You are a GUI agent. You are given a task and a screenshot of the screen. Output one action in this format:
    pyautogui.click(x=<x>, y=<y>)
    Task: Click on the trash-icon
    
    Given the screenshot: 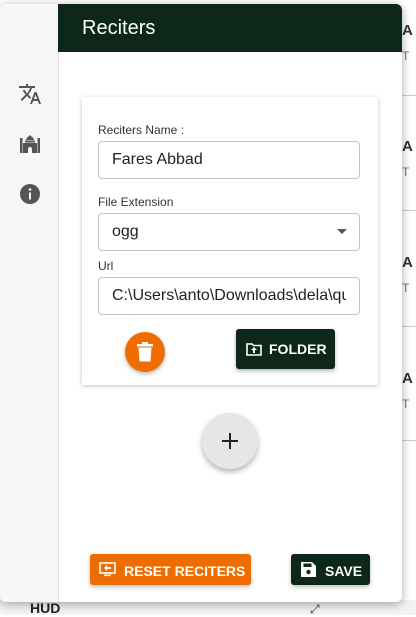 What is the action you would take?
    pyautogui.click(x=145, y=352)
    